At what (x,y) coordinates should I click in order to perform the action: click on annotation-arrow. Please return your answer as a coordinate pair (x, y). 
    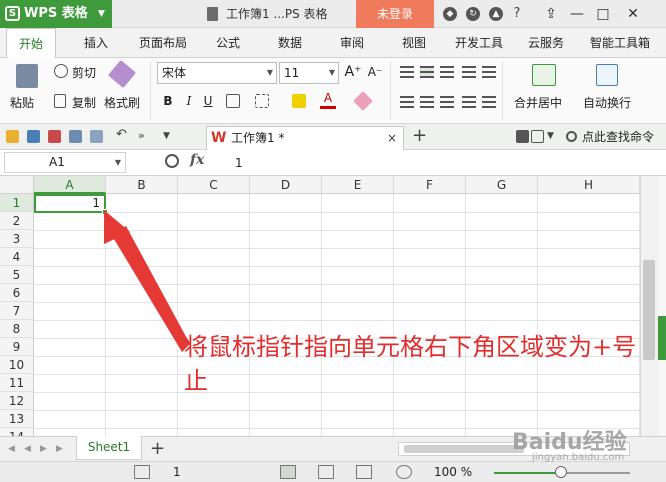
    Looking at the image, I should click on (147, 281).